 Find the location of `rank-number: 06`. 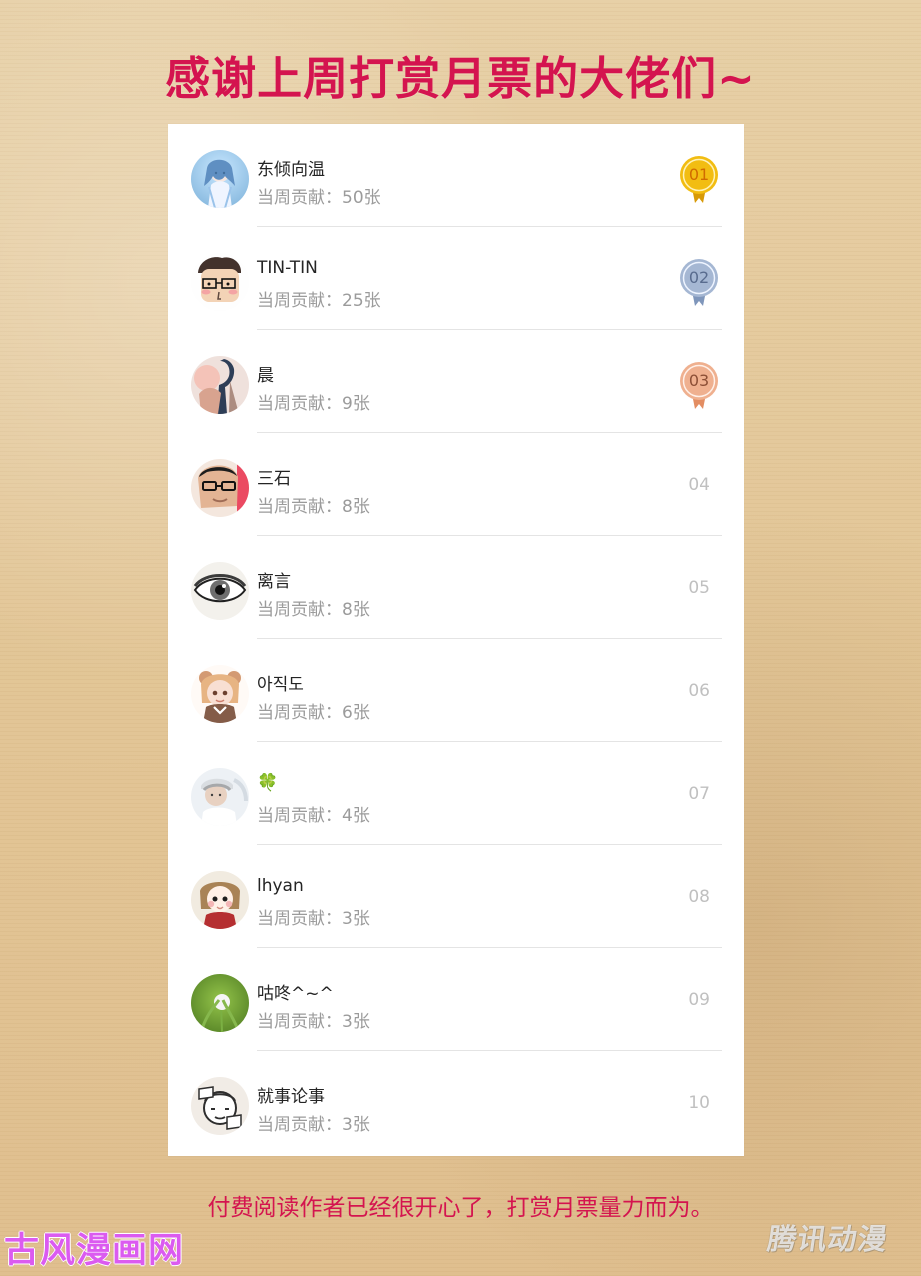

rank-number: 06 is located at coordinates (699, 691).